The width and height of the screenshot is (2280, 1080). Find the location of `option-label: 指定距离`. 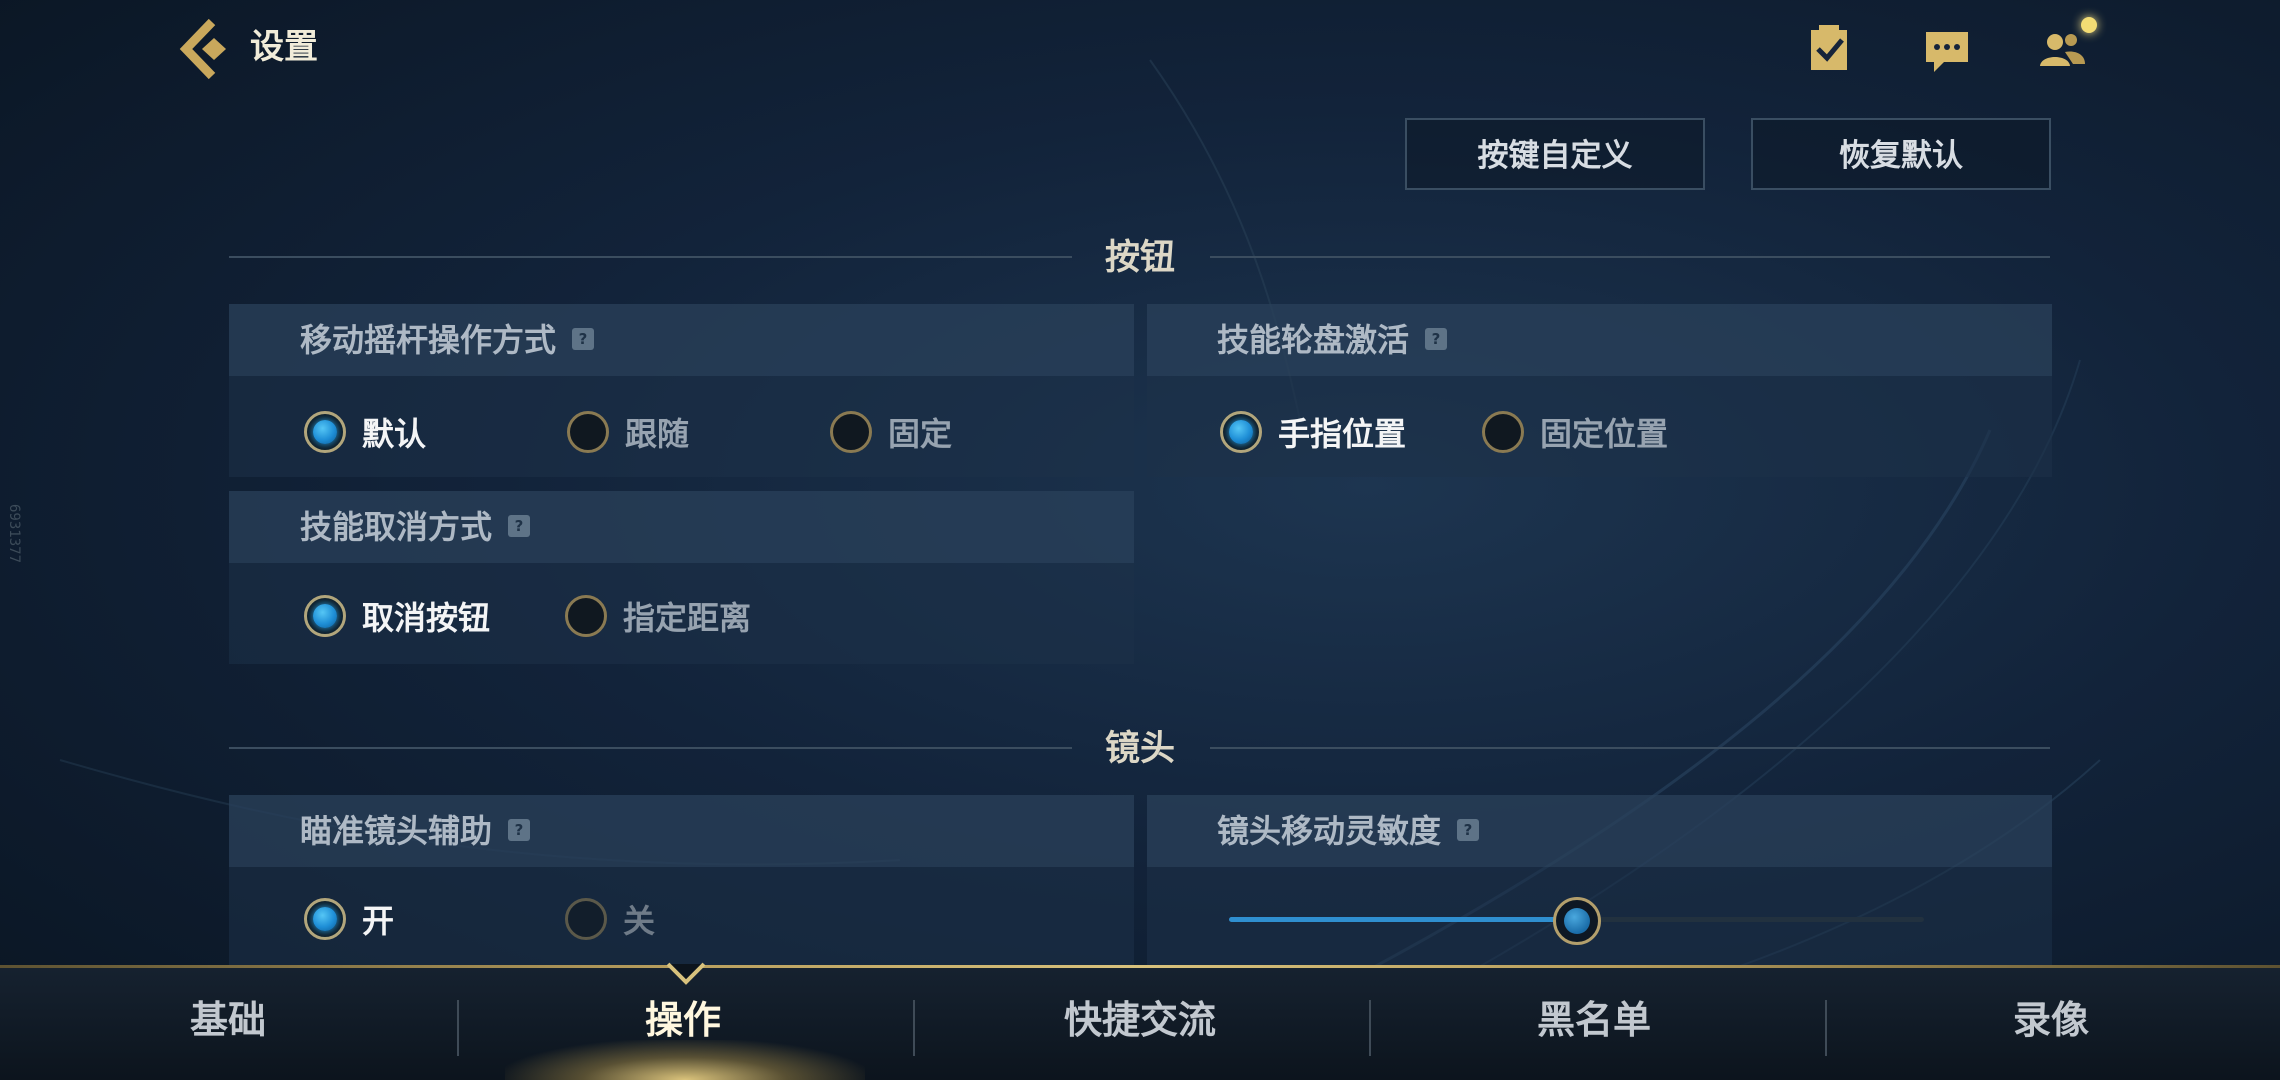

option-label: 指定距离 is located at coordinates (687, 618).